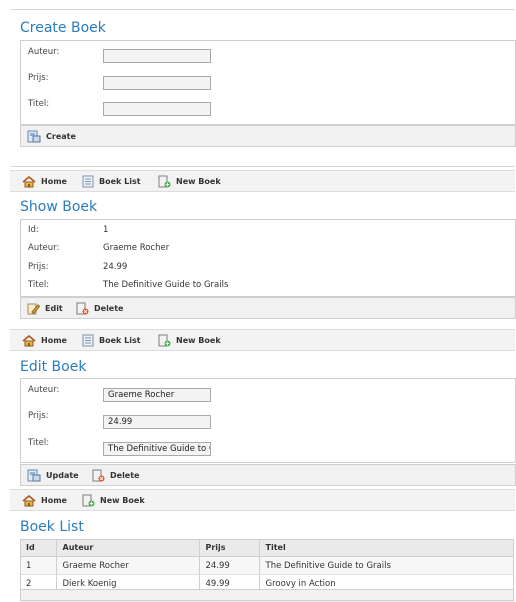 This screenshot has height=602, width=516. I want to click on edit-prijs-input: 24.99, so click(157, 422).